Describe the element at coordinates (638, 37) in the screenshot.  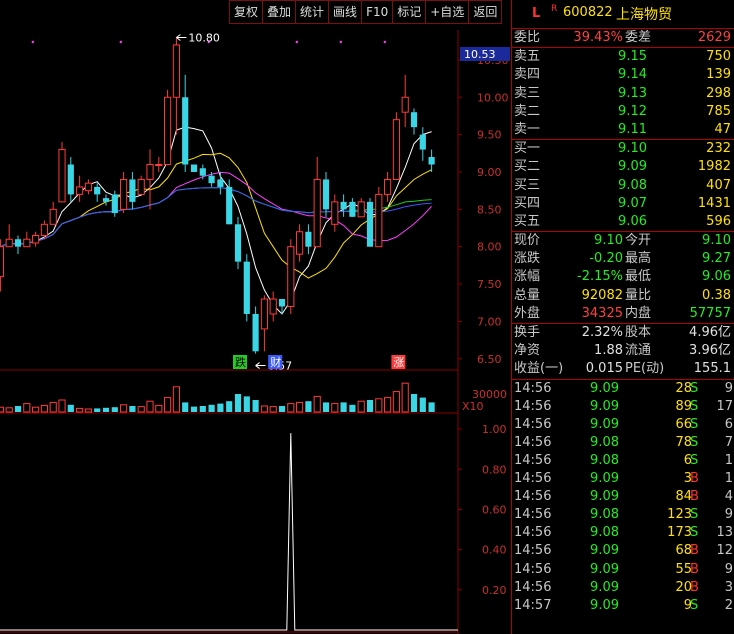
I see `weicha-label: 委差` at that location.